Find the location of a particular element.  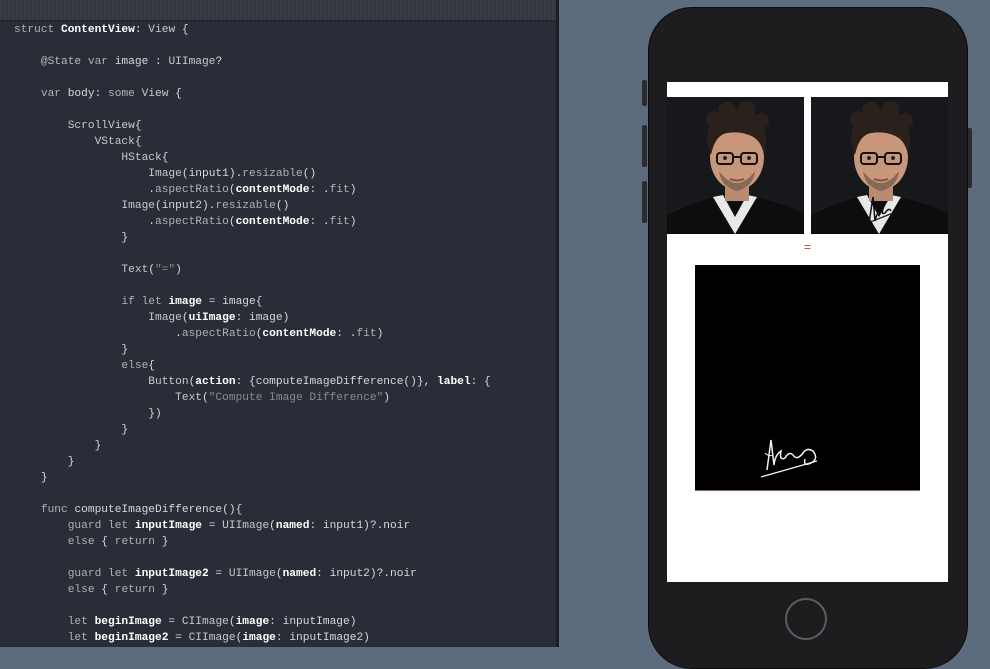

code-token: "Compute Image Difference" is located at coordinates (296, 398).